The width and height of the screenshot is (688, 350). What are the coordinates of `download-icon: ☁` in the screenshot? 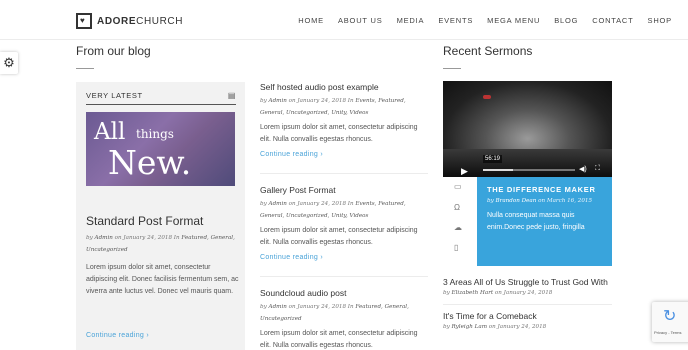 It's located at (458, 227).